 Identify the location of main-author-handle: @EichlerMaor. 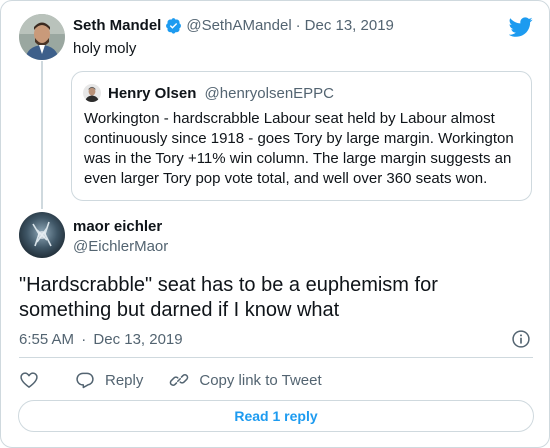
(120, 246).